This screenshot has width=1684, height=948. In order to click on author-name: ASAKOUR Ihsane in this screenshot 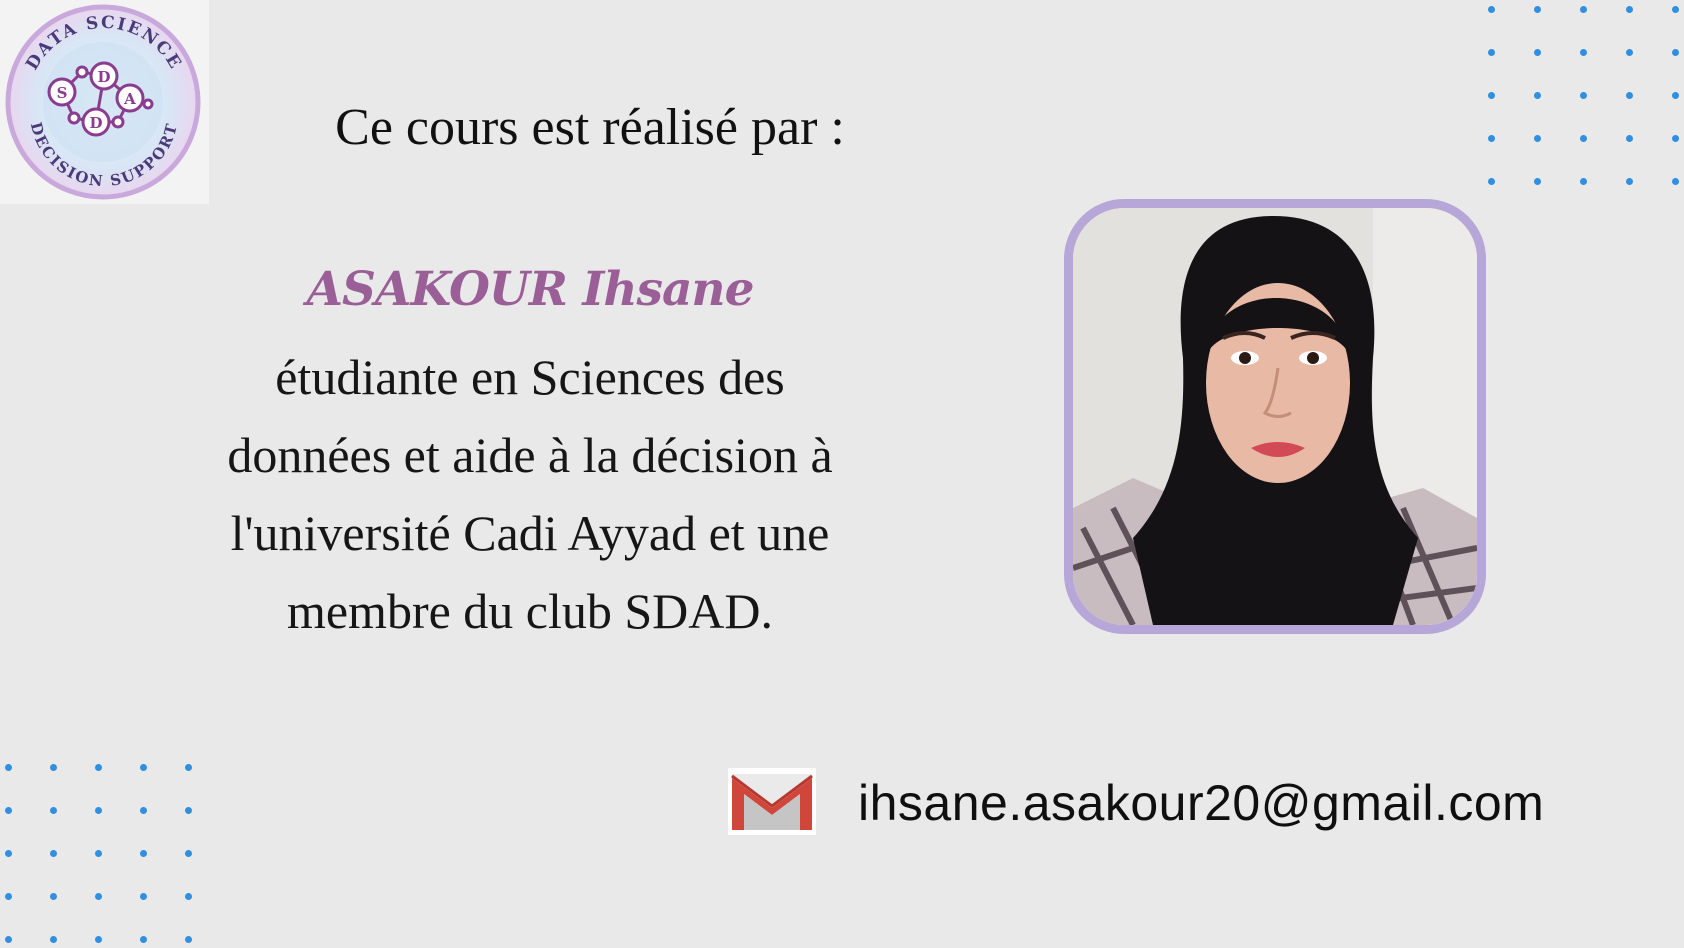, I will do `click(530, 289)`.